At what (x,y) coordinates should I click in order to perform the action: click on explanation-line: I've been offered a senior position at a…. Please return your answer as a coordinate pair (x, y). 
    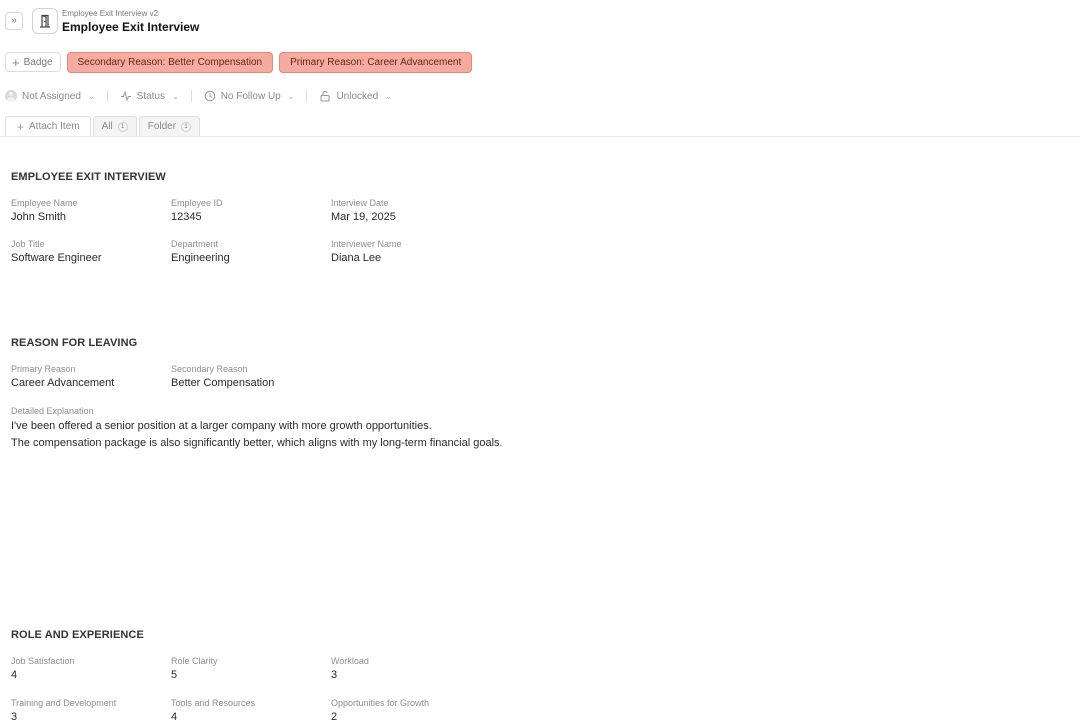
    Looking at the image, I should click on (221, 426).